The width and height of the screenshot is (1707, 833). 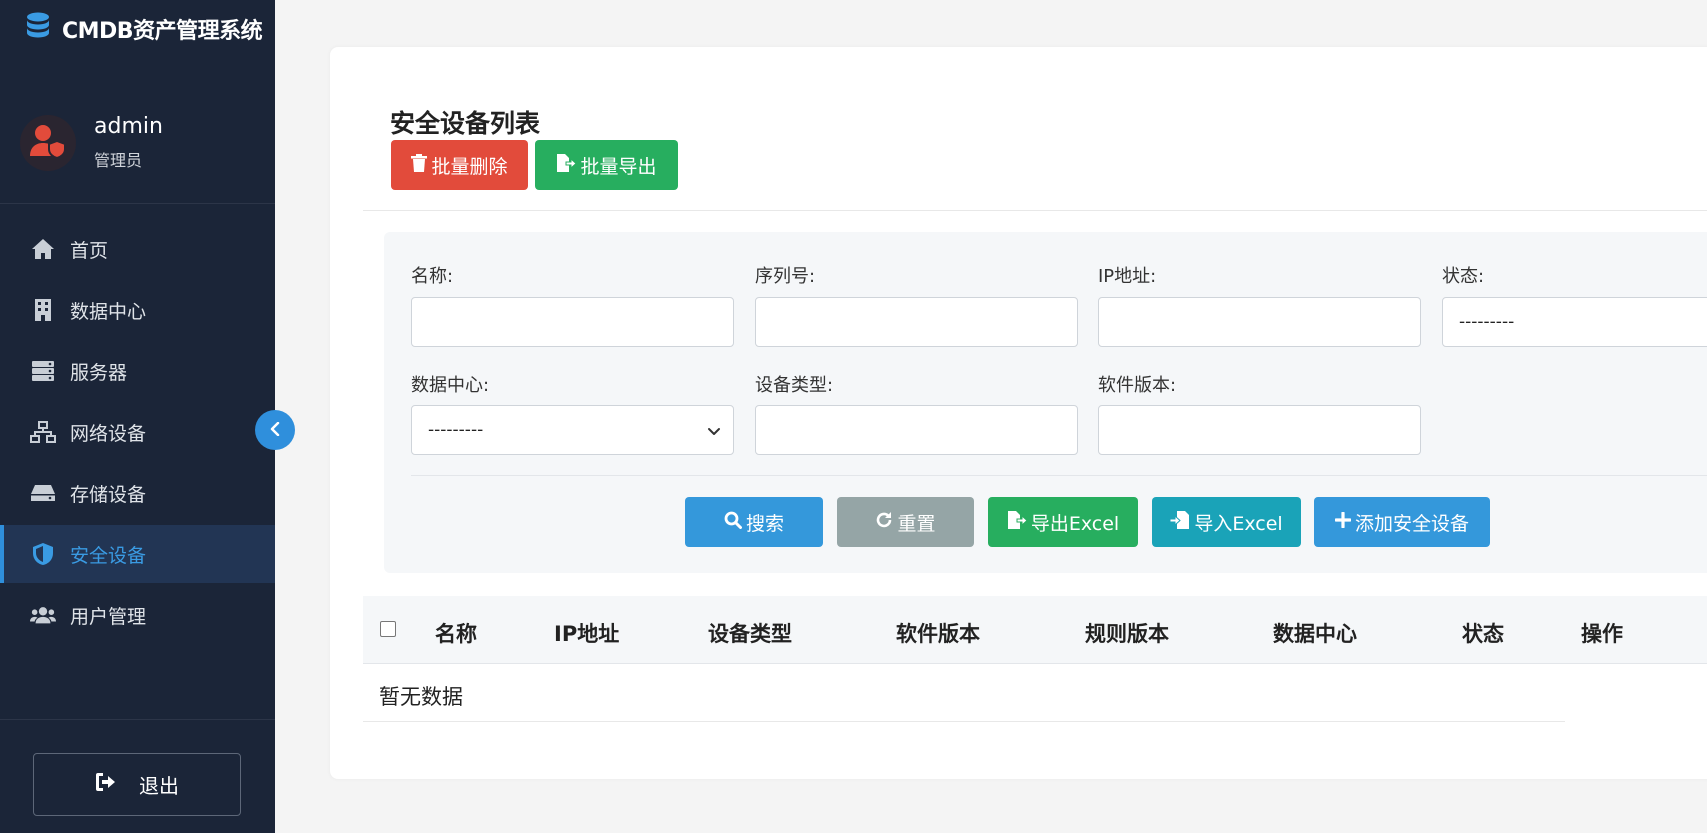 What do you see at coordinates (38, 29) in the screenshot?
I see `database-icon` at bounding box center [38, 29].